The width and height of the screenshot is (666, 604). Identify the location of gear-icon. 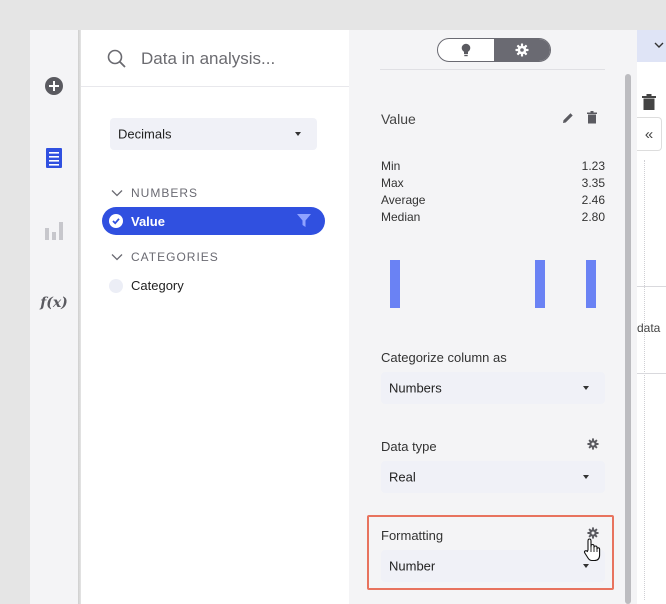
(522, 50).